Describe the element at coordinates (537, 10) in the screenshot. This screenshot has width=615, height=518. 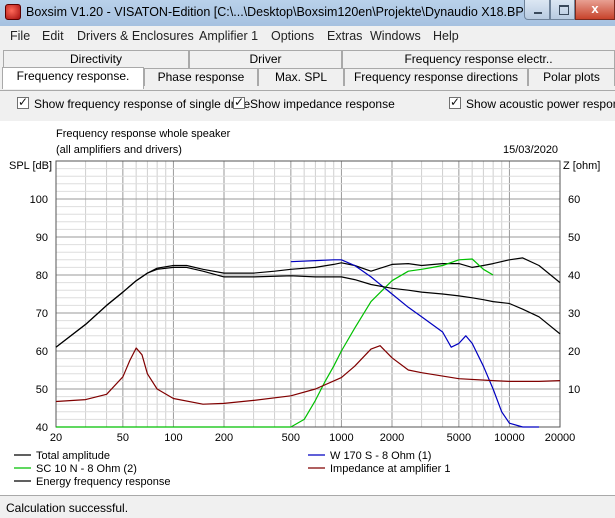
I see `minimize-button` at that location.